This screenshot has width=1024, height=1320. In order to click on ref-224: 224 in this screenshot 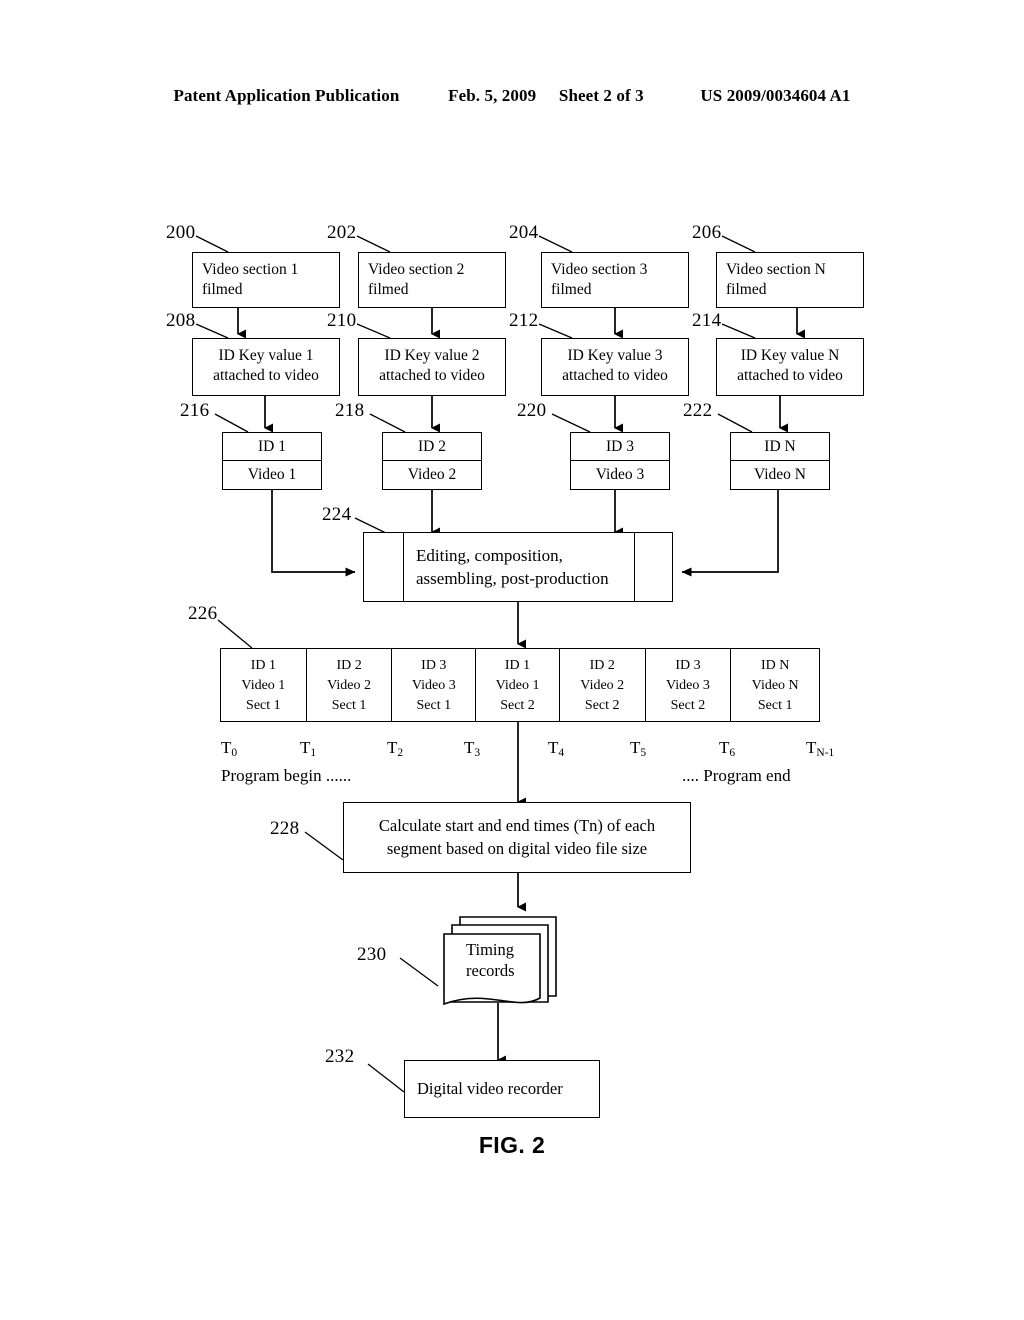, I will do `click(337, 514)`.